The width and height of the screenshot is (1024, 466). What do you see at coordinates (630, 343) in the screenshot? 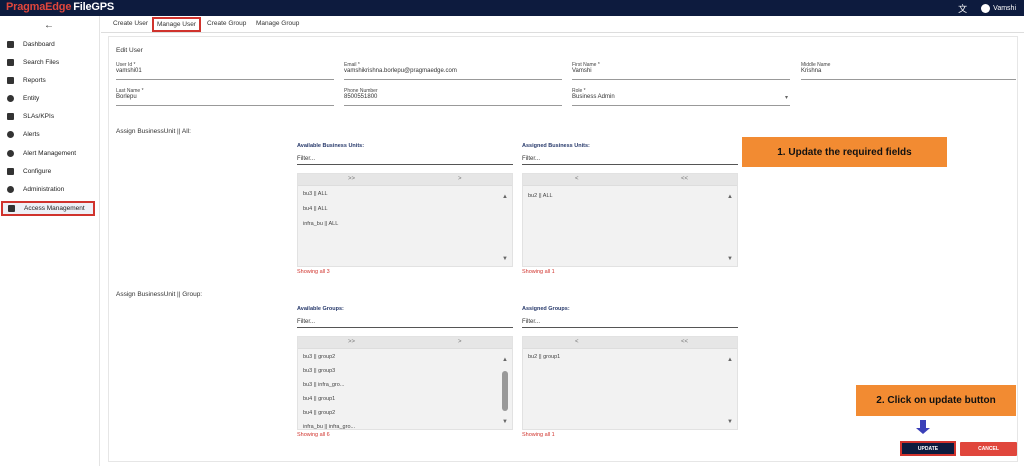
I see `list-controls: < <<` at bounding box center [630, 343].